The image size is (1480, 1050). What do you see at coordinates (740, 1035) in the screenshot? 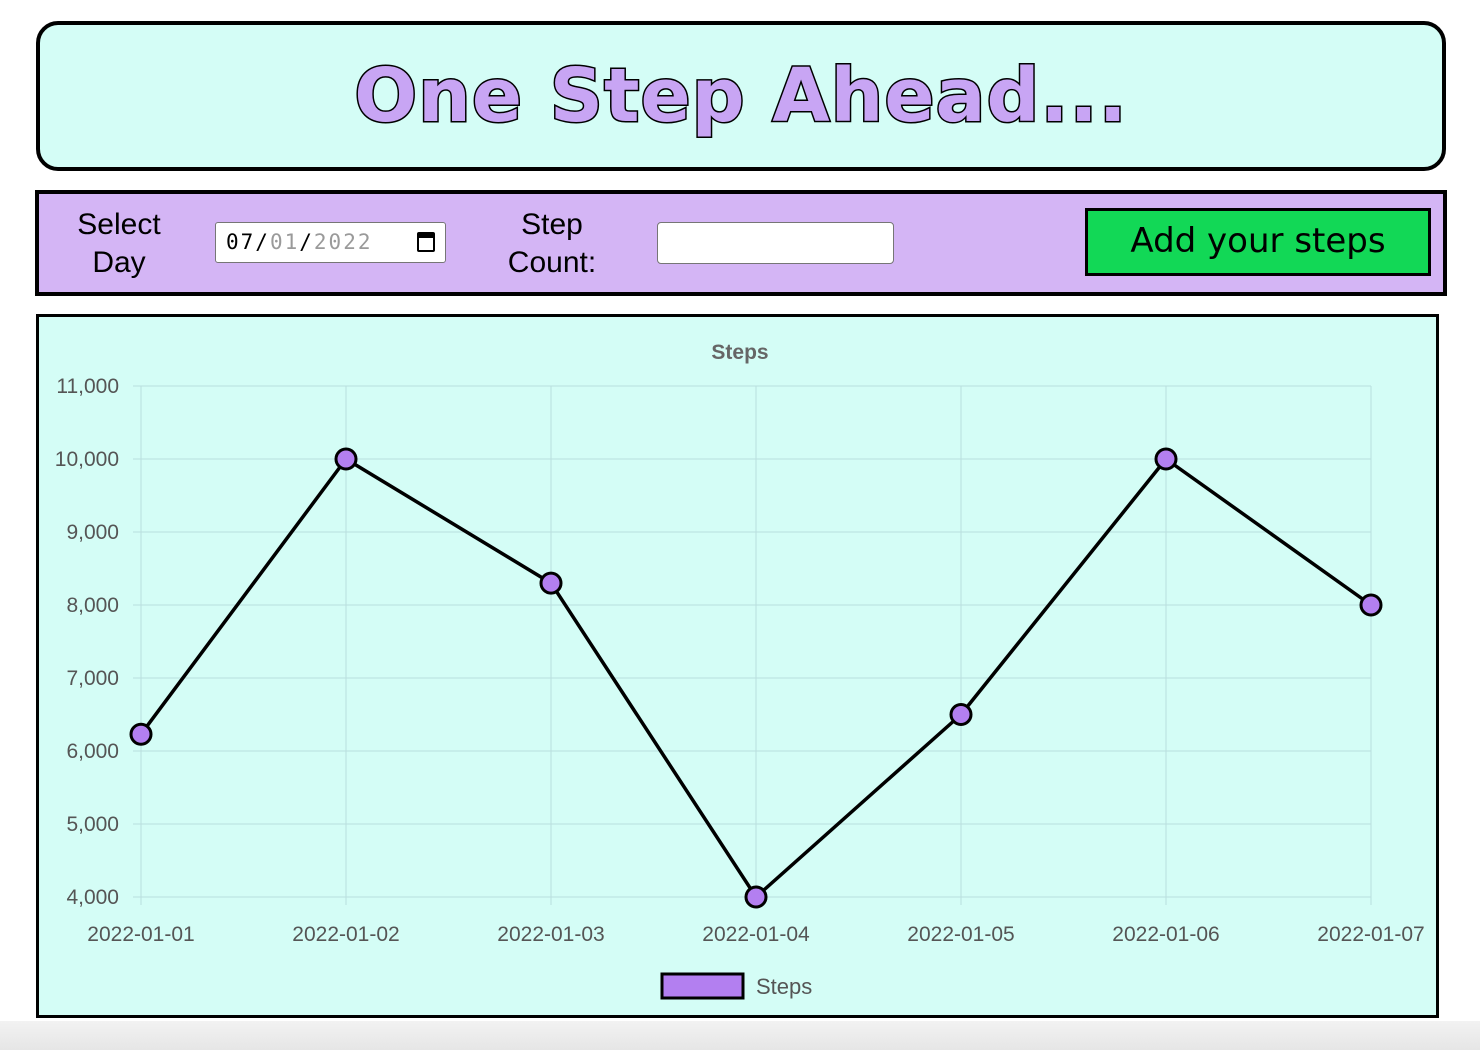
I see `window-bottom-strip` at bounding box center [740, 1035].